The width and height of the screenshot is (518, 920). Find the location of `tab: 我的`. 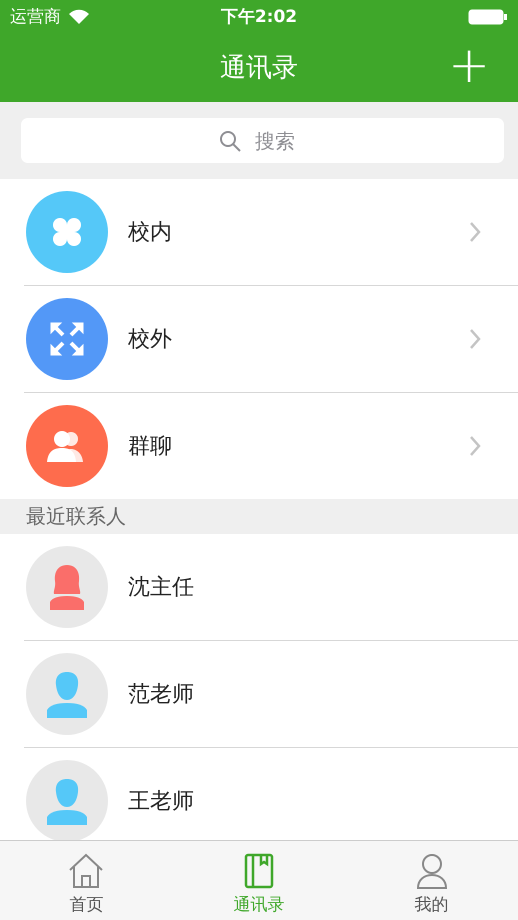

tab: 我的 is located at coordinates (431, 880).